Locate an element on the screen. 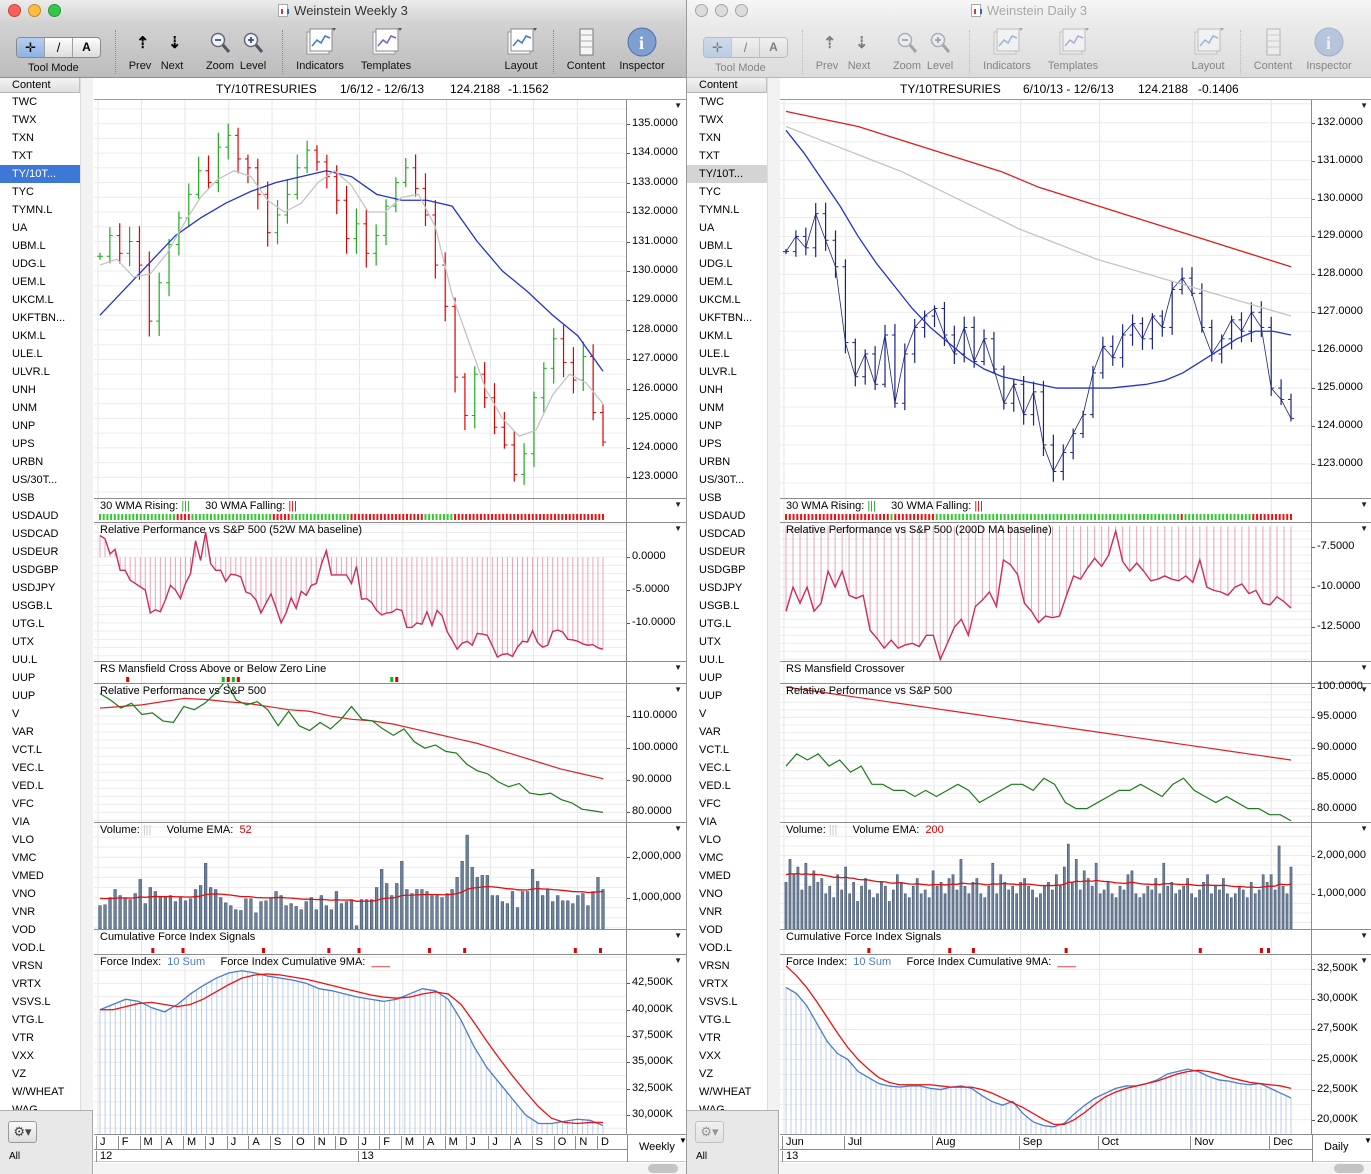  sidebar-item: VRSN is located at coordinates (727, 966).